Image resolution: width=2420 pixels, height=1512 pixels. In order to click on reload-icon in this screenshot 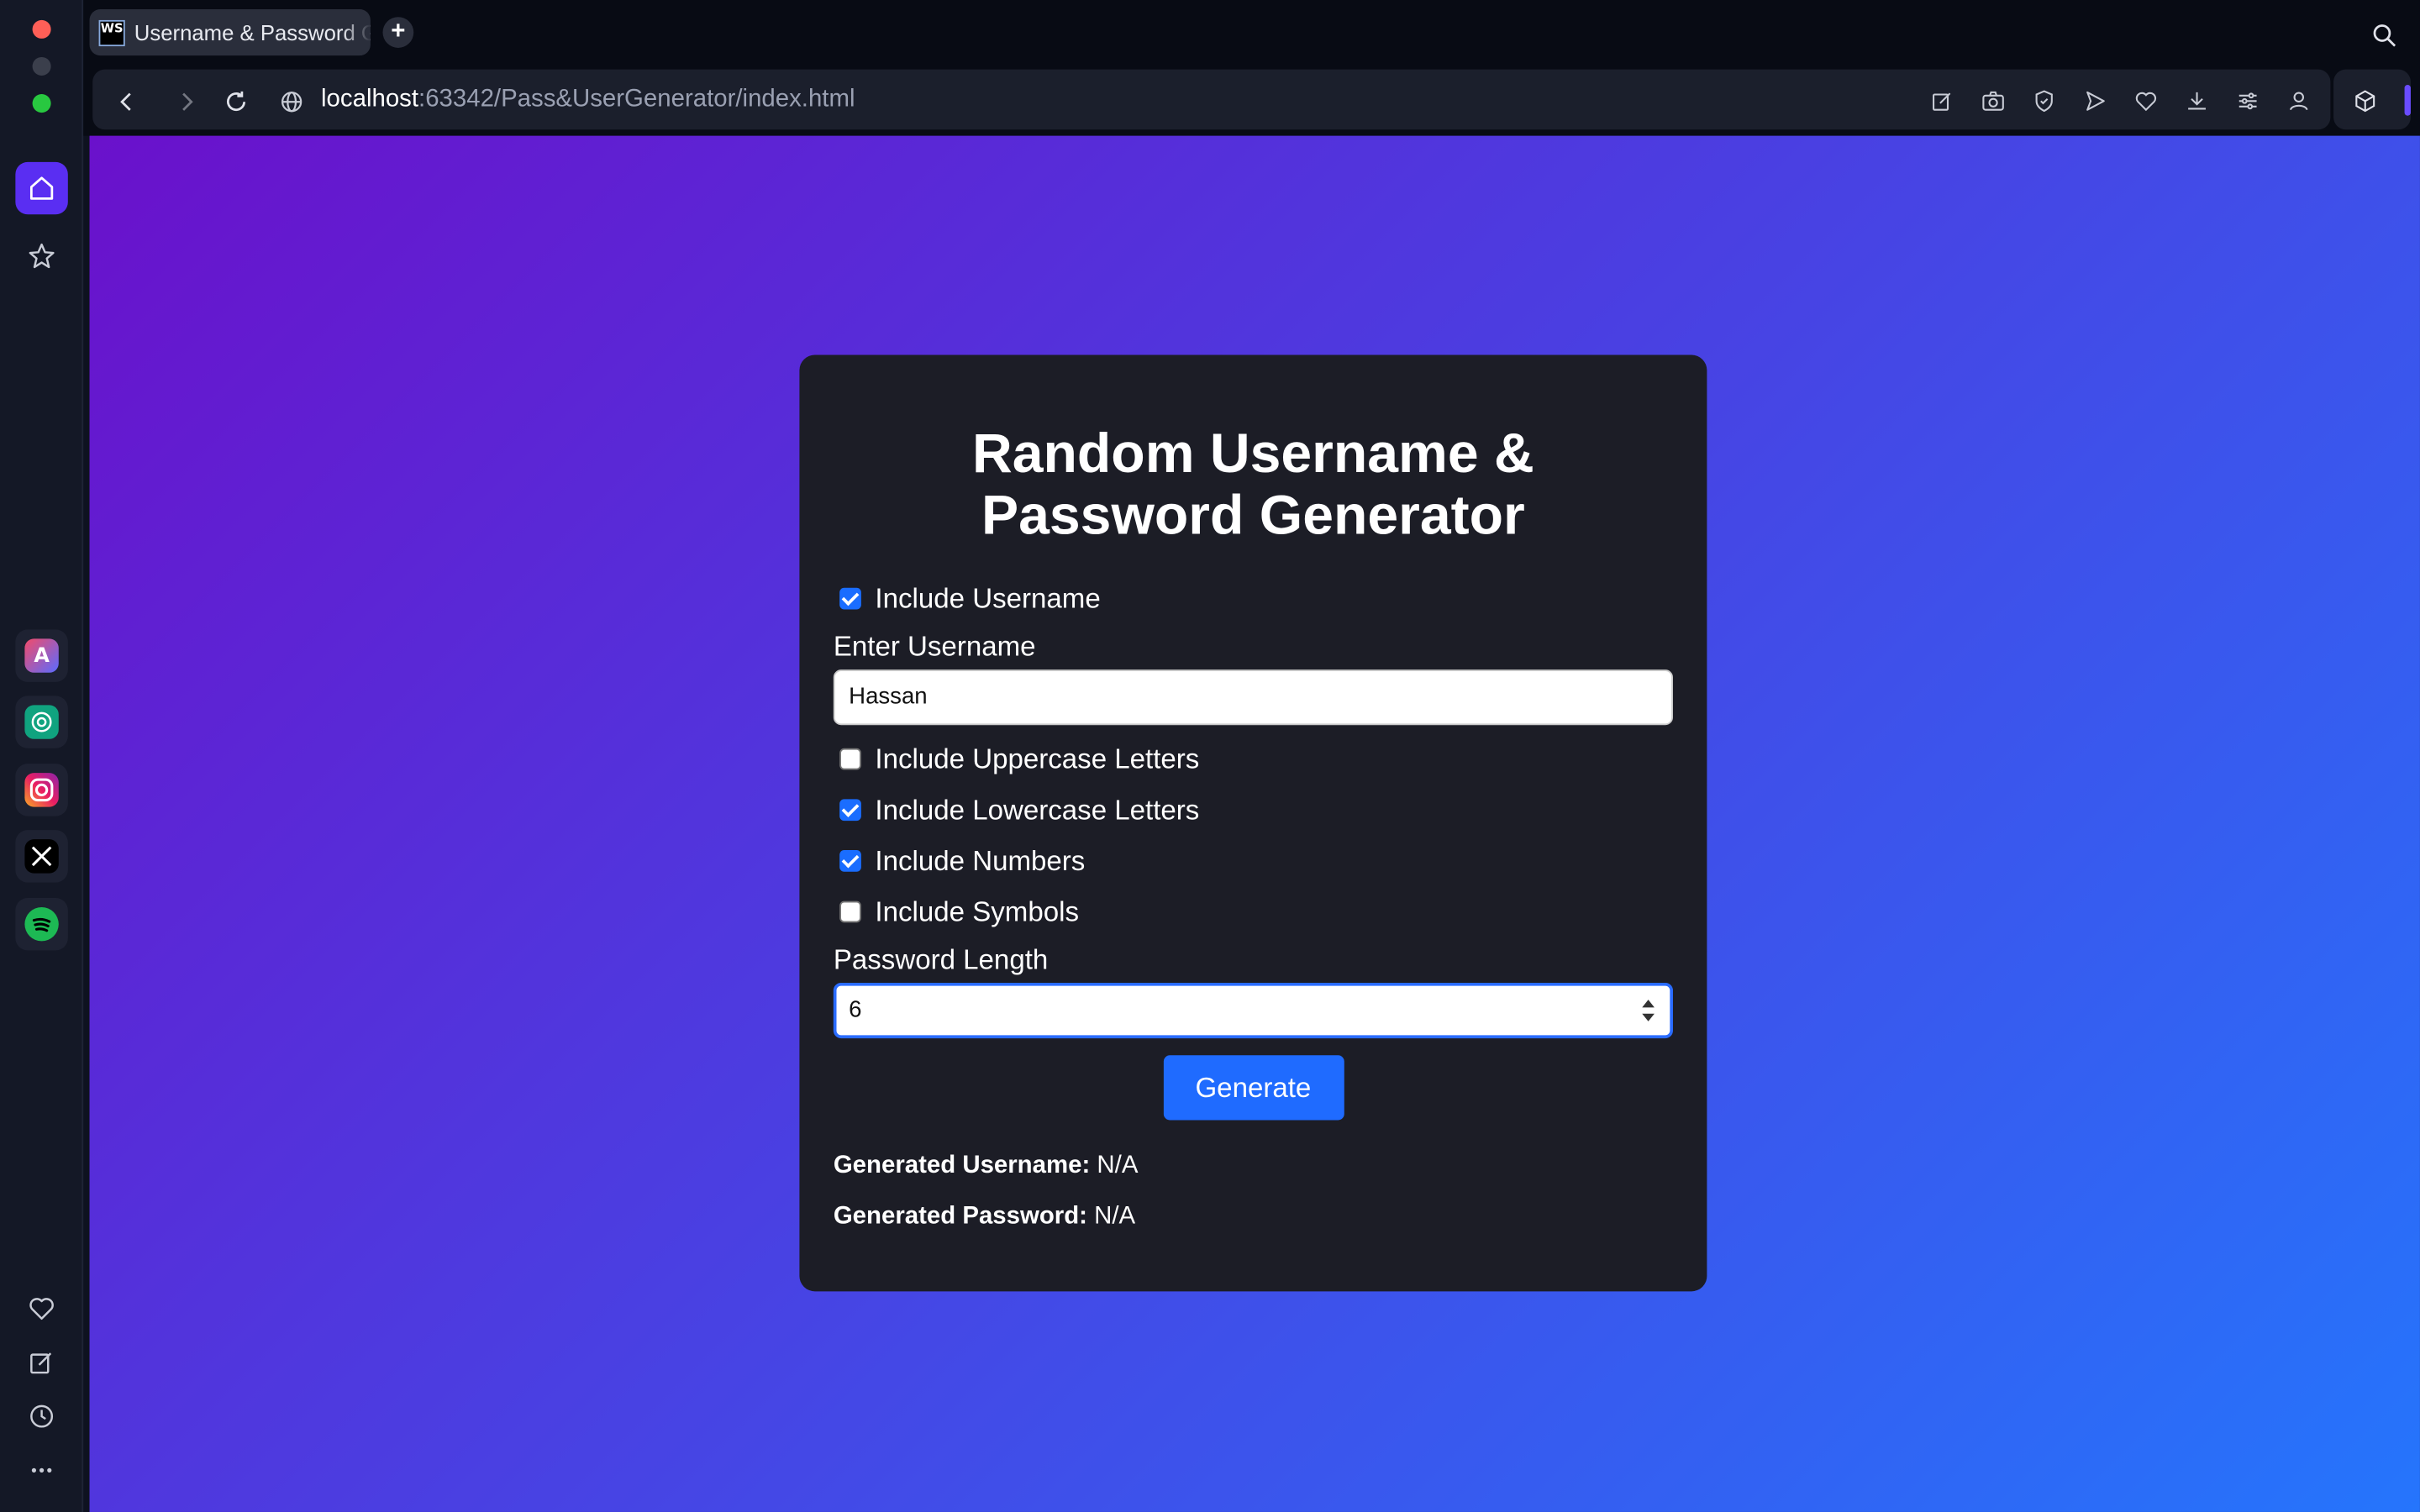, I will do `click(236, 102)`.